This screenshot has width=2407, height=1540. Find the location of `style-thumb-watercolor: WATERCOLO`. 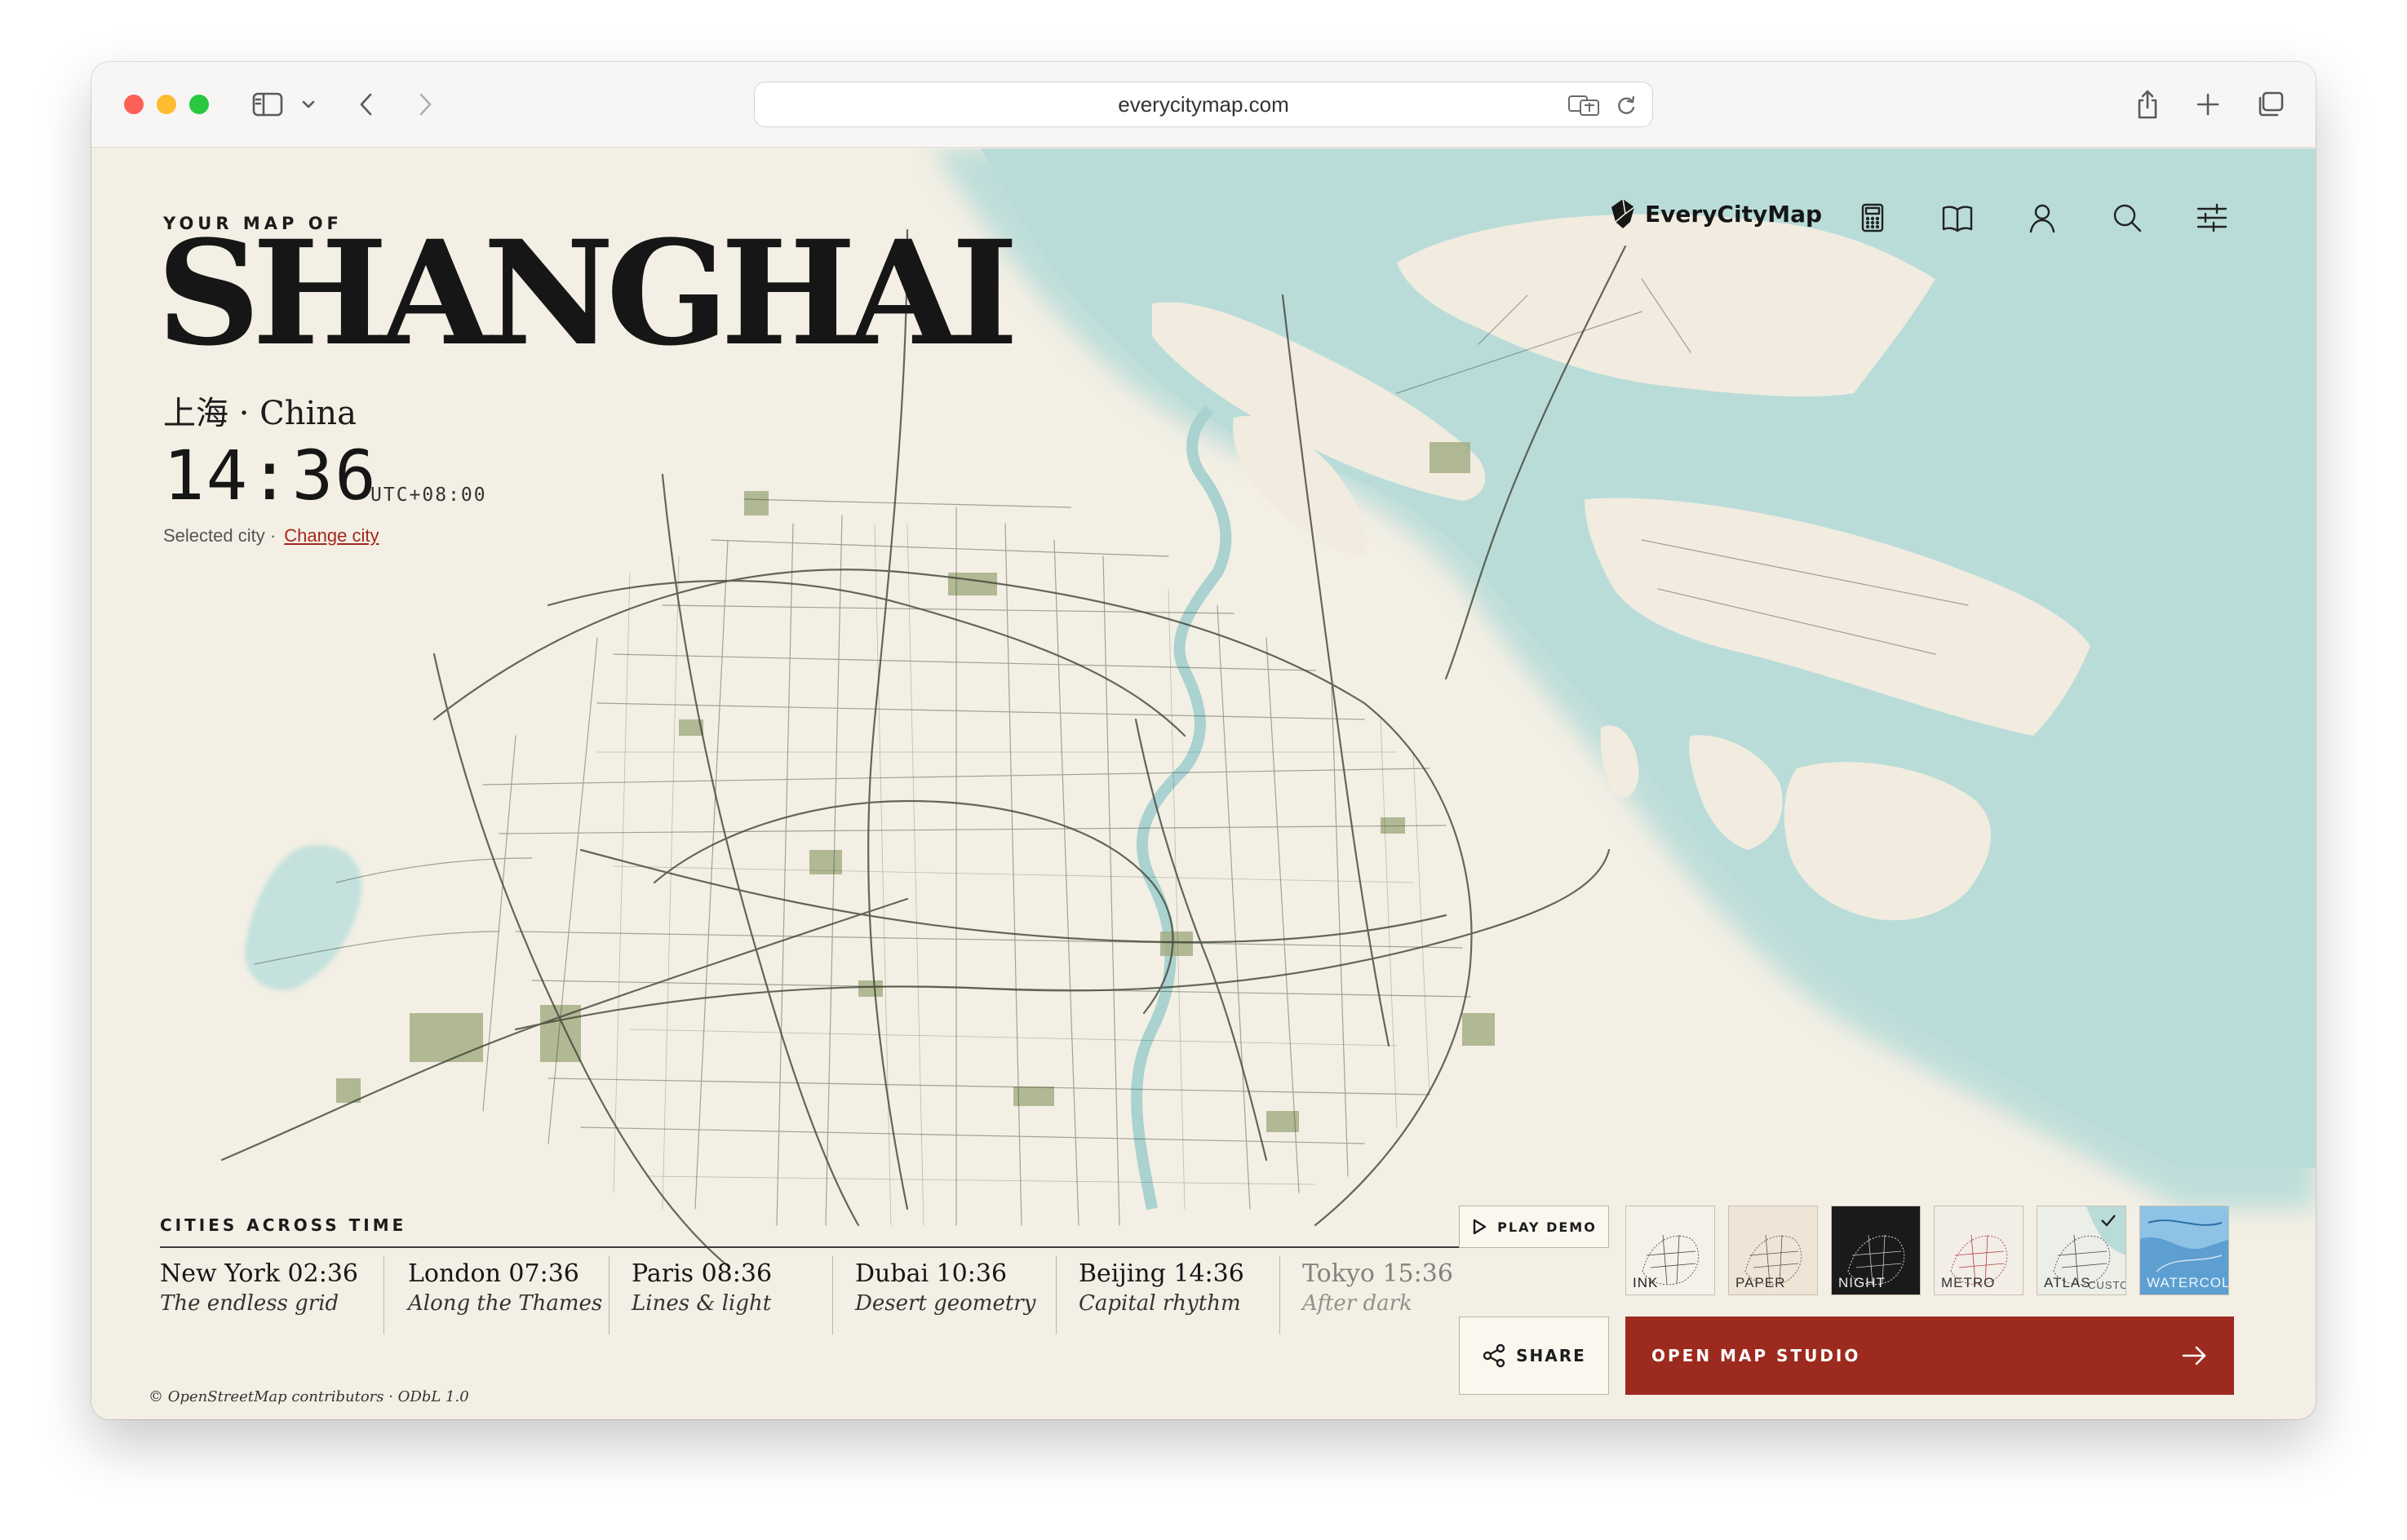

style-thumb-watercolor: WATERCOLO is located at coordinates (2184, 1250).